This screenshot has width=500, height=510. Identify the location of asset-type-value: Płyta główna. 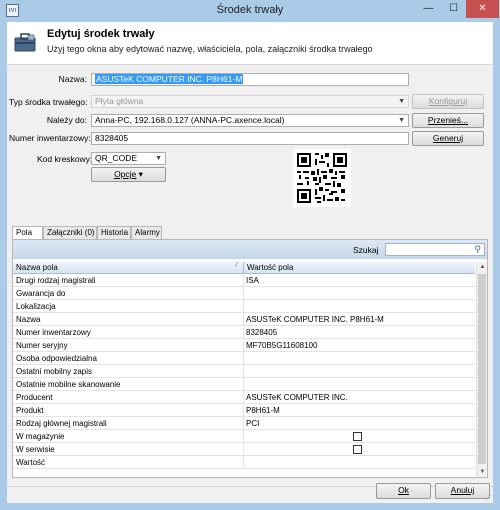
(119, 101).